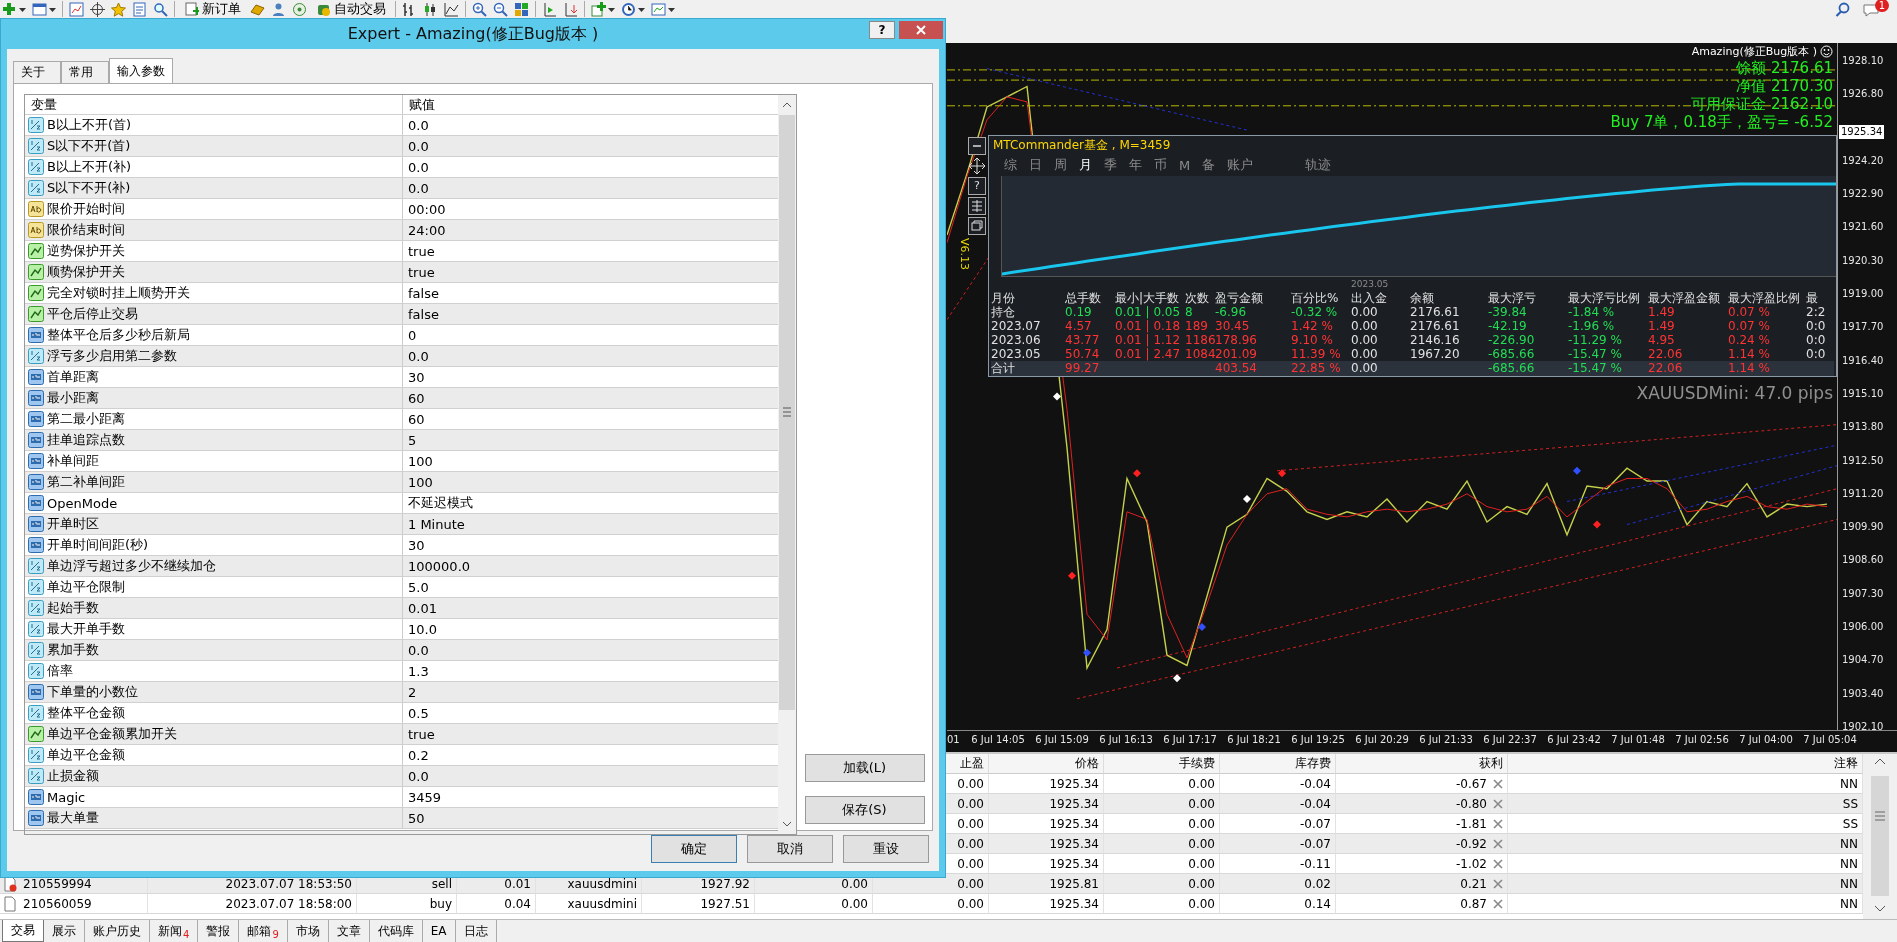 Image resolution: width=1897 pixels, height=942 pixels. I want to click on restore-icon, so click(977, 226).